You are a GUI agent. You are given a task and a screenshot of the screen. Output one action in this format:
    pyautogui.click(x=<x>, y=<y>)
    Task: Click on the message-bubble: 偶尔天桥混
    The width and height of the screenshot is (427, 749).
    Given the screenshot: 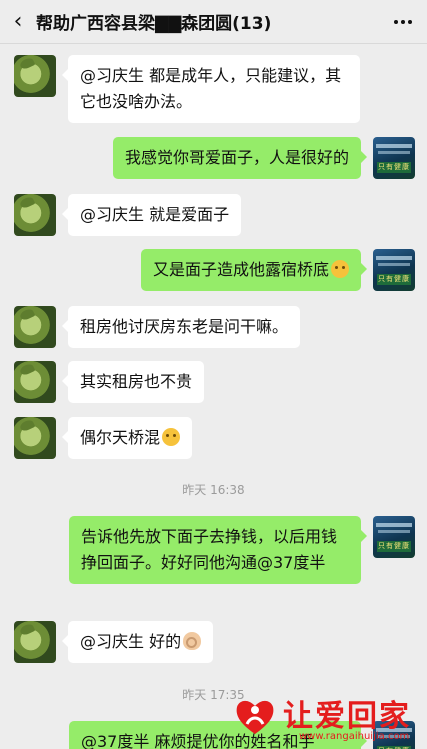 What is the action you would take?
    pyautogui.click(x=127, y=438)
    